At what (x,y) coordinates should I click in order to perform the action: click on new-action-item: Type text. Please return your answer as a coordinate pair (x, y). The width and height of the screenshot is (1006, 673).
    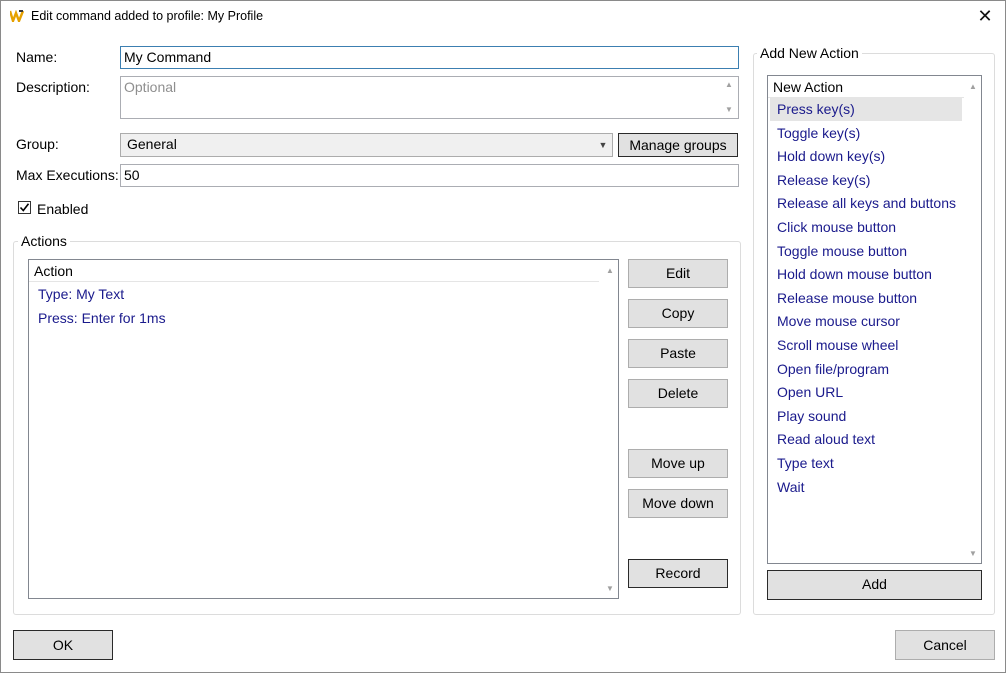
    Looking at the image, I should click on (866, 463).